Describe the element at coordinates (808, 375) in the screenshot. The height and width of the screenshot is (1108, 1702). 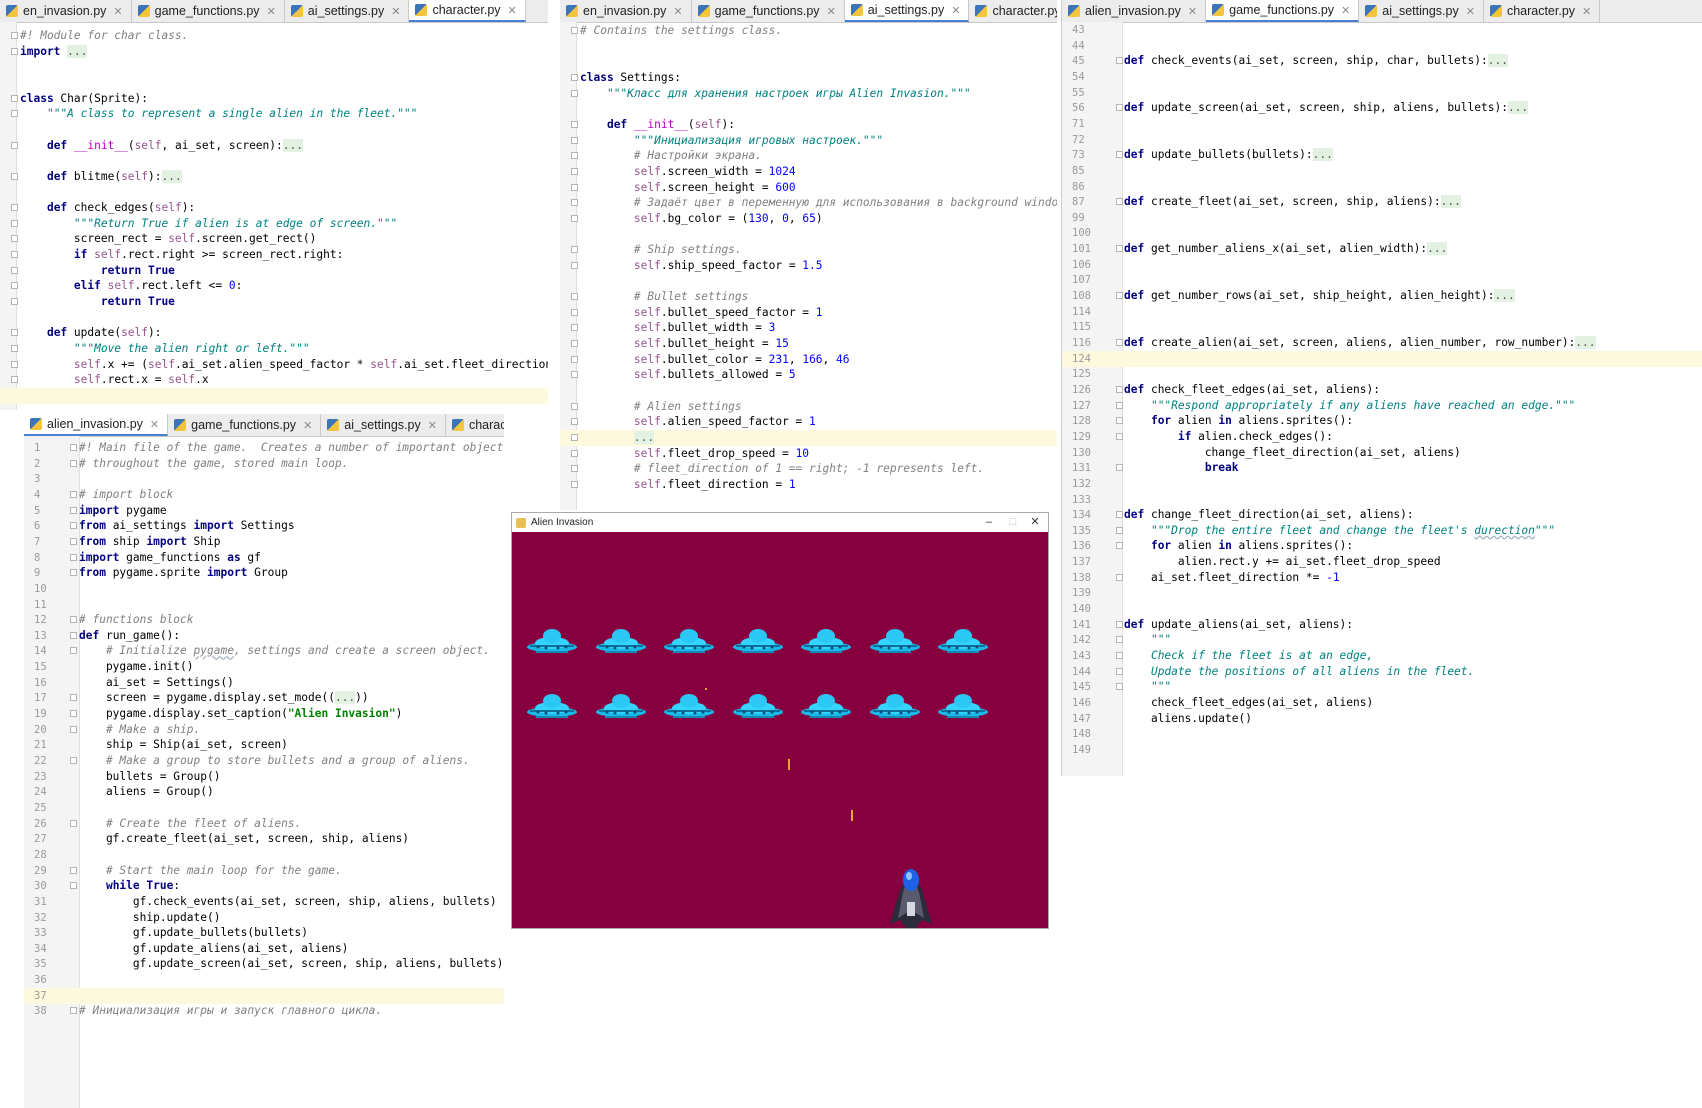
I see `code-line: self.bullets_allowed = 5` at that location.